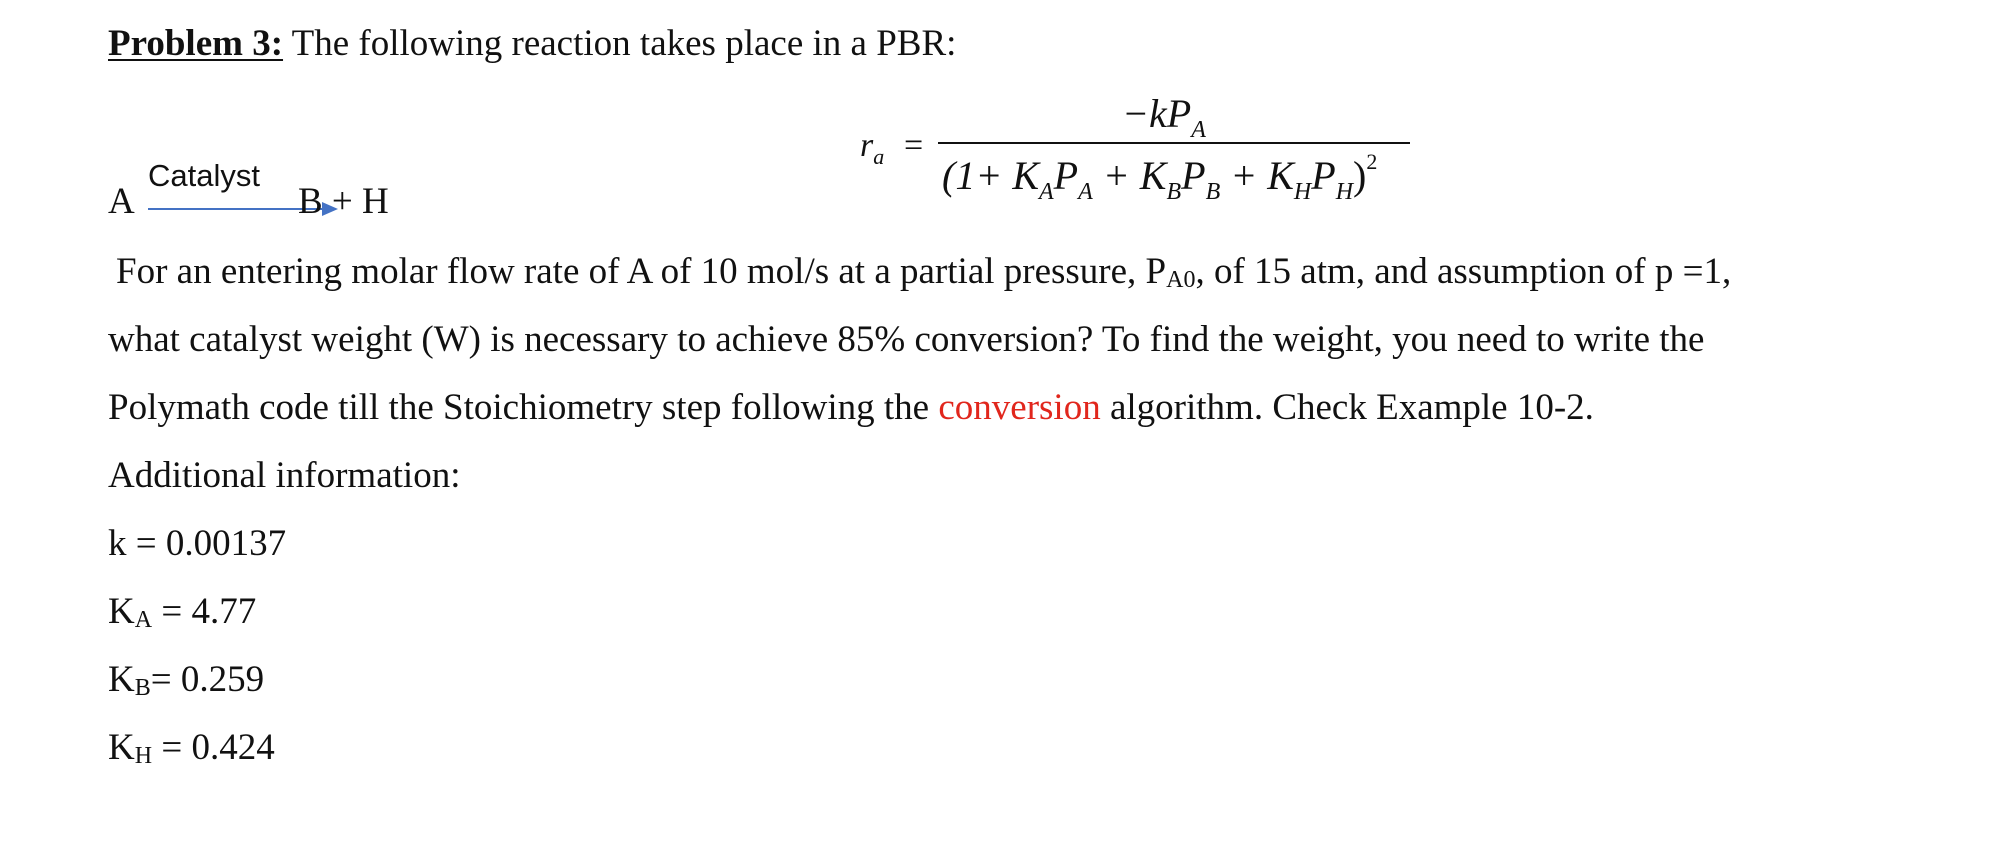 The height and width of the screenshot is (858, 1992). What do you see at coordinates (1019, 407) in the screenshot?
I see `conversion-highlight: conversion` at bounding box center [1019, 407].